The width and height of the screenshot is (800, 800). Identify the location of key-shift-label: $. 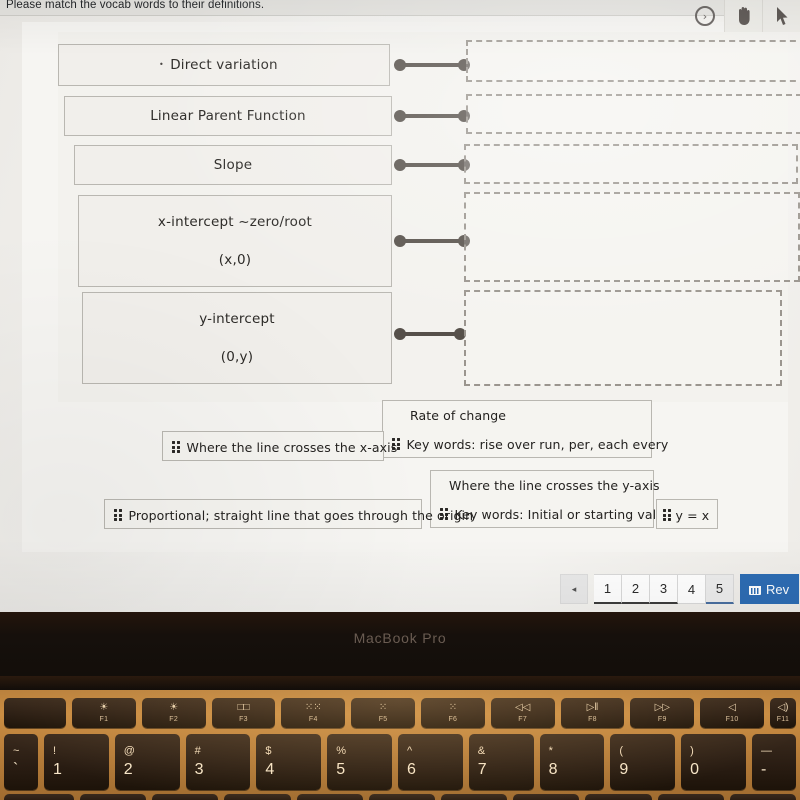
(268, 751).